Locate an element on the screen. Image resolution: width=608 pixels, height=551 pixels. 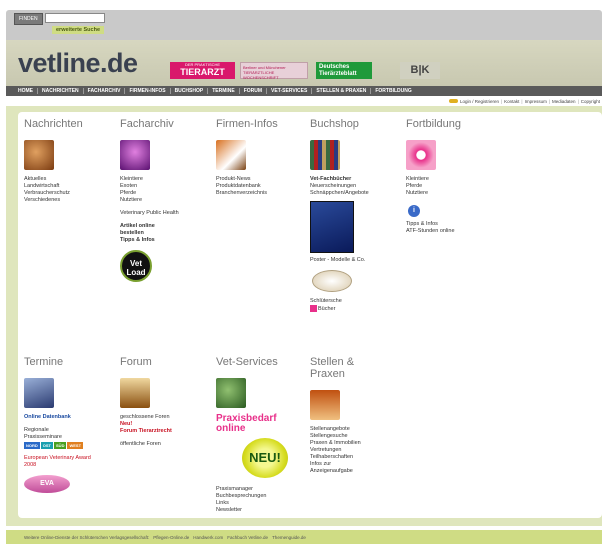
link-vertretungen: Vertretungen is located at coordinates (340, 450).